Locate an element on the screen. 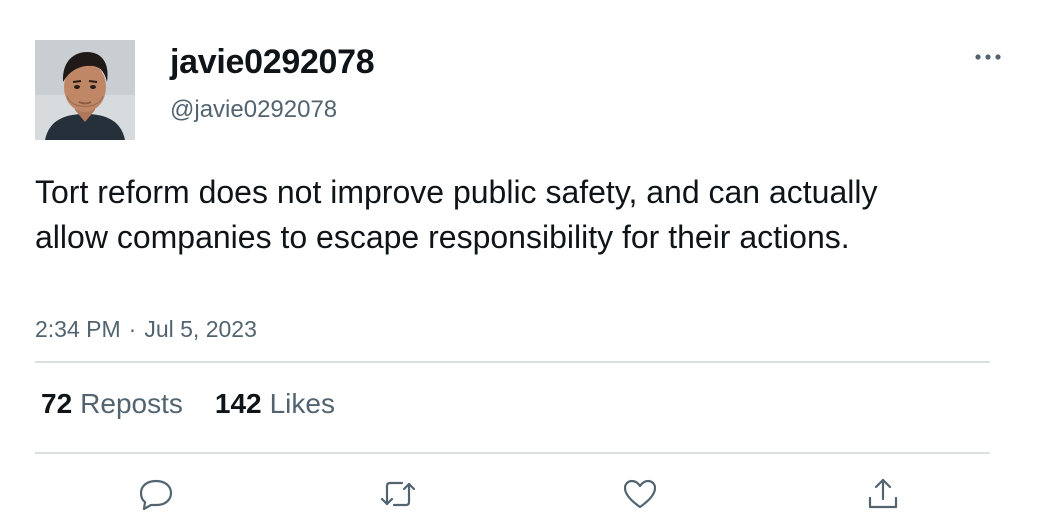 This screenshot has width=1050, height=525. reposts-count: 72 is located at coordinates (57, 403).